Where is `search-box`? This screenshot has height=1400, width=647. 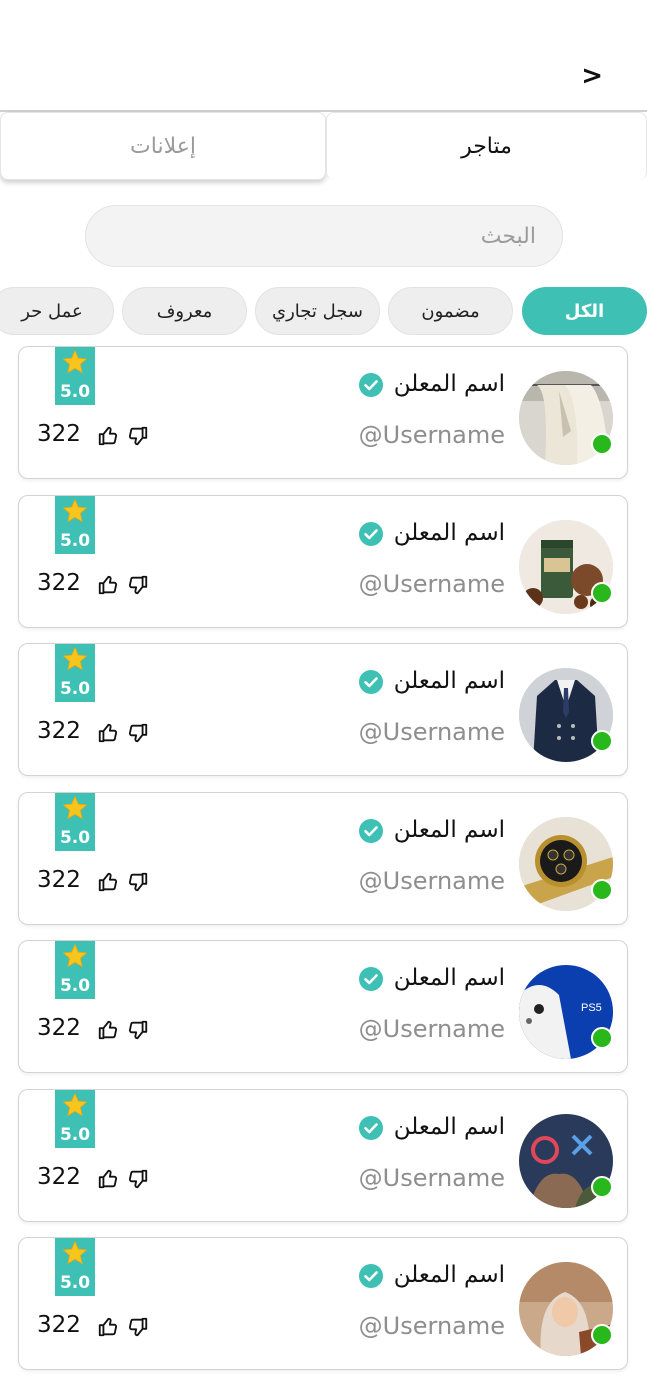 search-box is located at coordinates (324, 236).